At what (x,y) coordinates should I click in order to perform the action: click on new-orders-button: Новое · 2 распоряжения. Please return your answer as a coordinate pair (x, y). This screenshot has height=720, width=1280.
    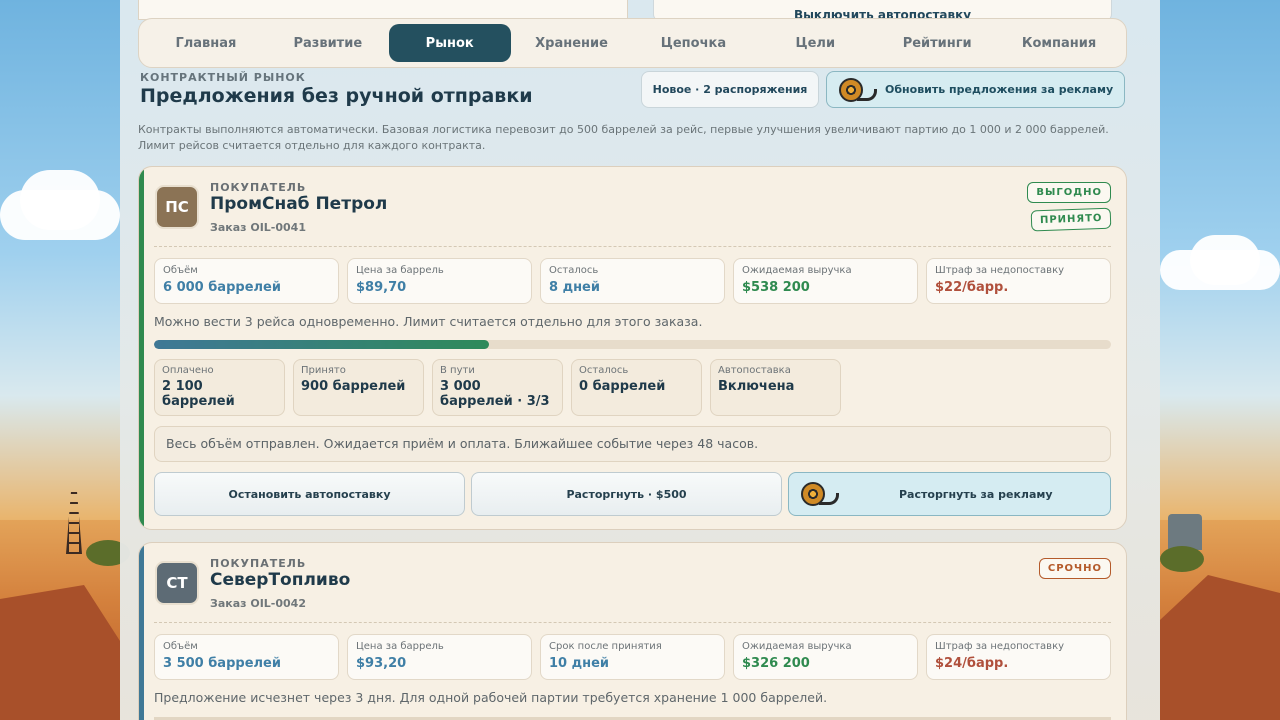
    Looking at the image, I should click on (730, 89).